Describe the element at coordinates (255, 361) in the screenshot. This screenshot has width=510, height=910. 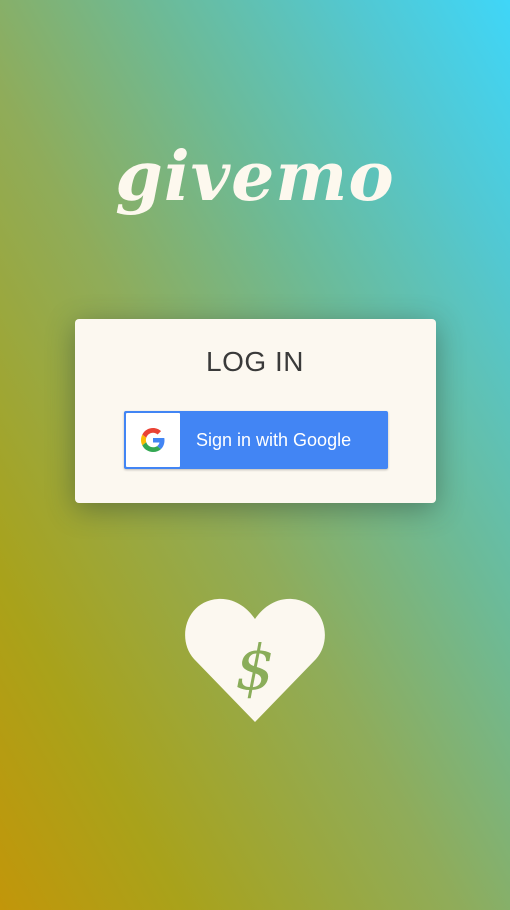
I see `login-title: LOG IN` at that location.